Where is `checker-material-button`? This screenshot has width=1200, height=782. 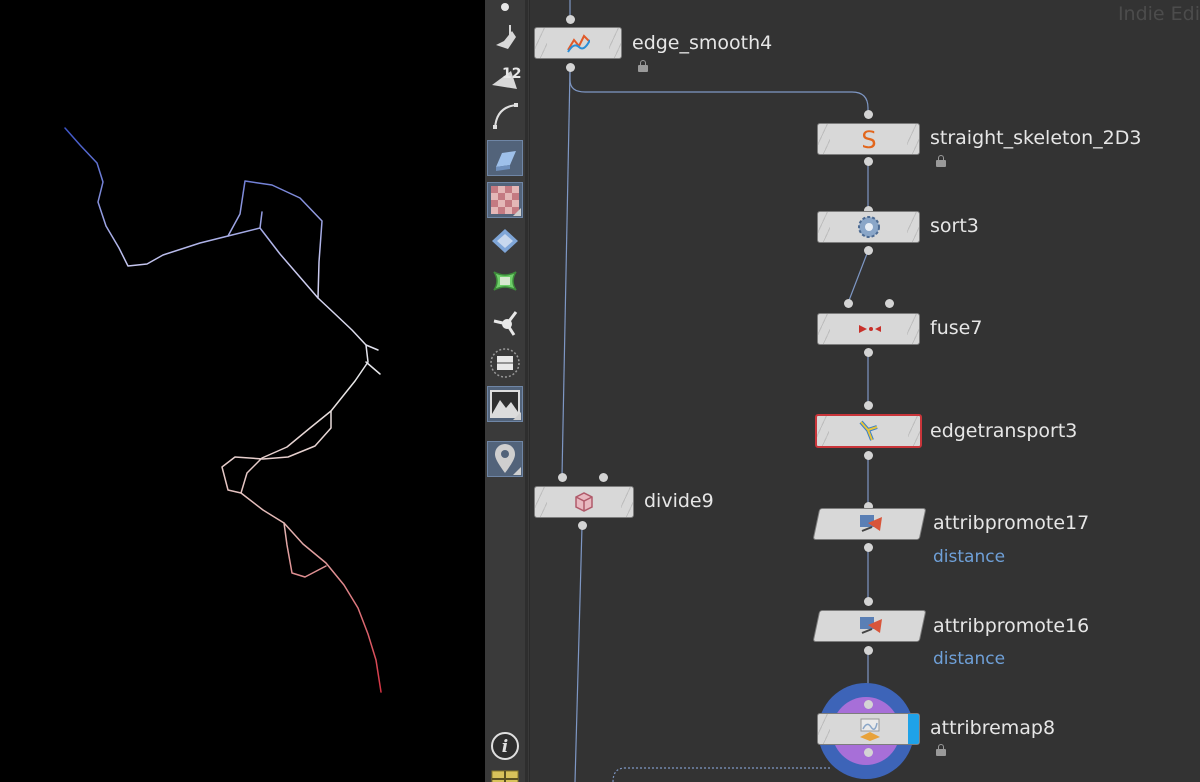 checker-material-button is located at coordinates (505, 200).